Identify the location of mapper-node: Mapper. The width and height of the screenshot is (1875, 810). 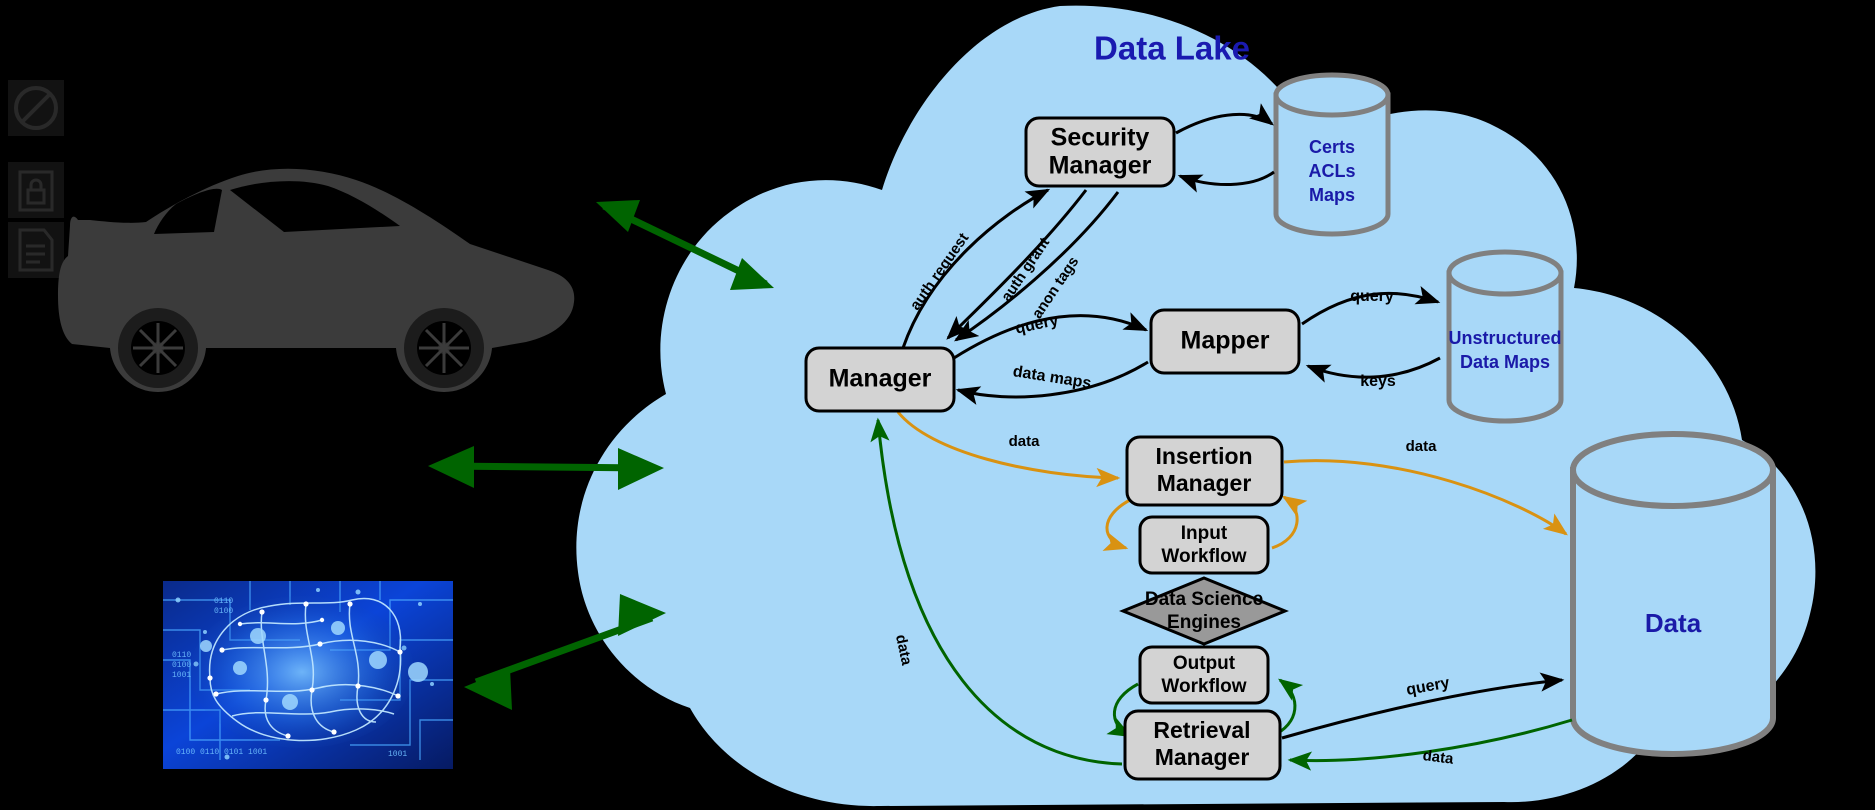
(1225, 341).